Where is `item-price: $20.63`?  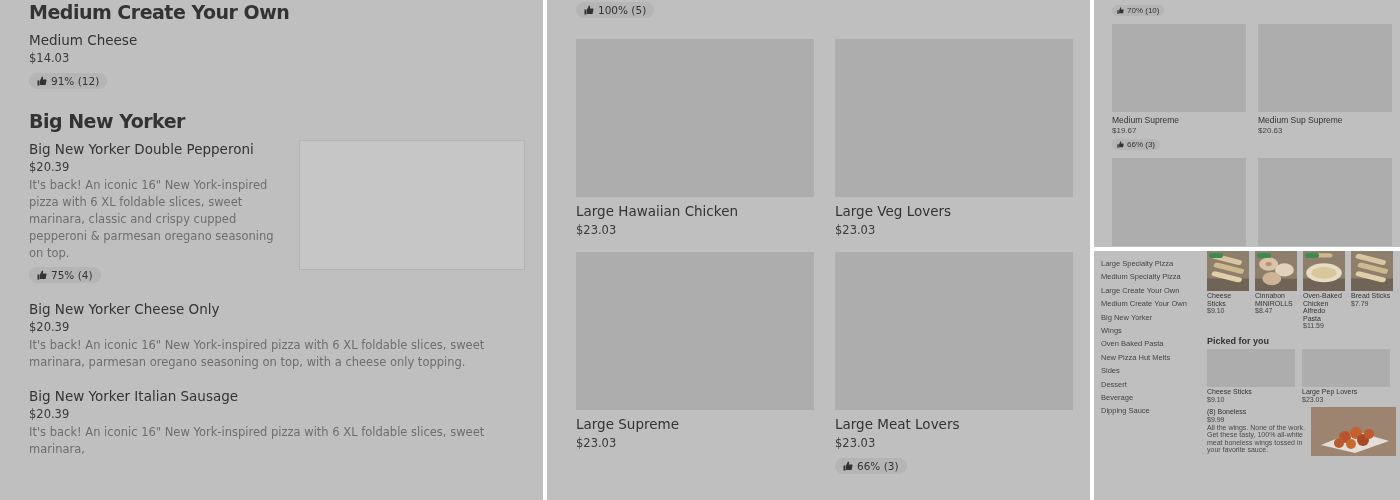
item-price: $20.63 is located at coordinates (1270, 131).